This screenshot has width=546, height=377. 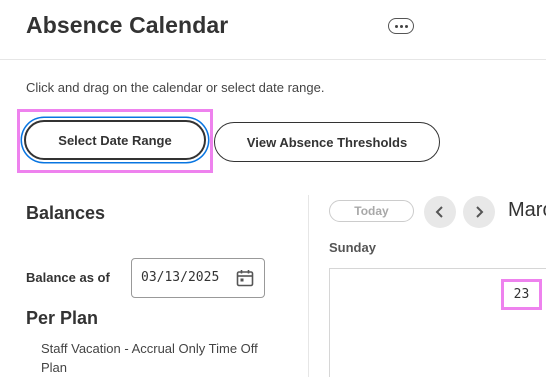 I want to click on calendar-day-number: 23, so click(x=521, y=294).